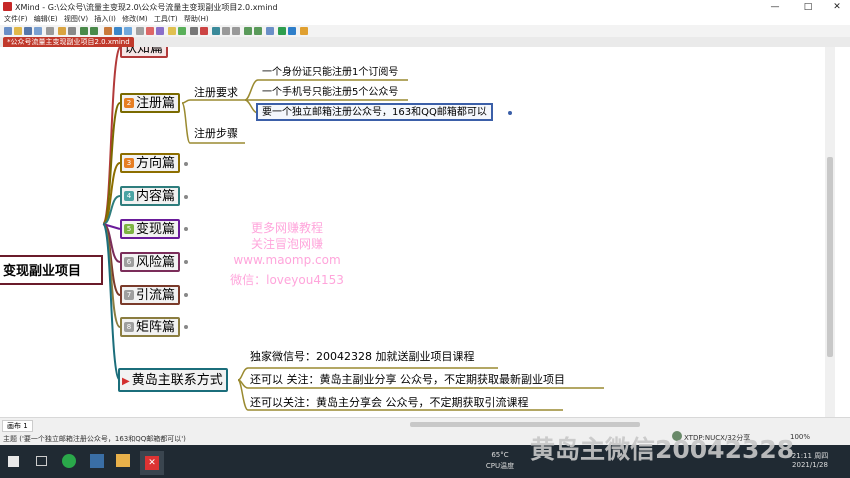  Describe the element at coordinates (286, 228) in the screenshot. I see `watermark-line-1: 更多网赚教程` at that location.